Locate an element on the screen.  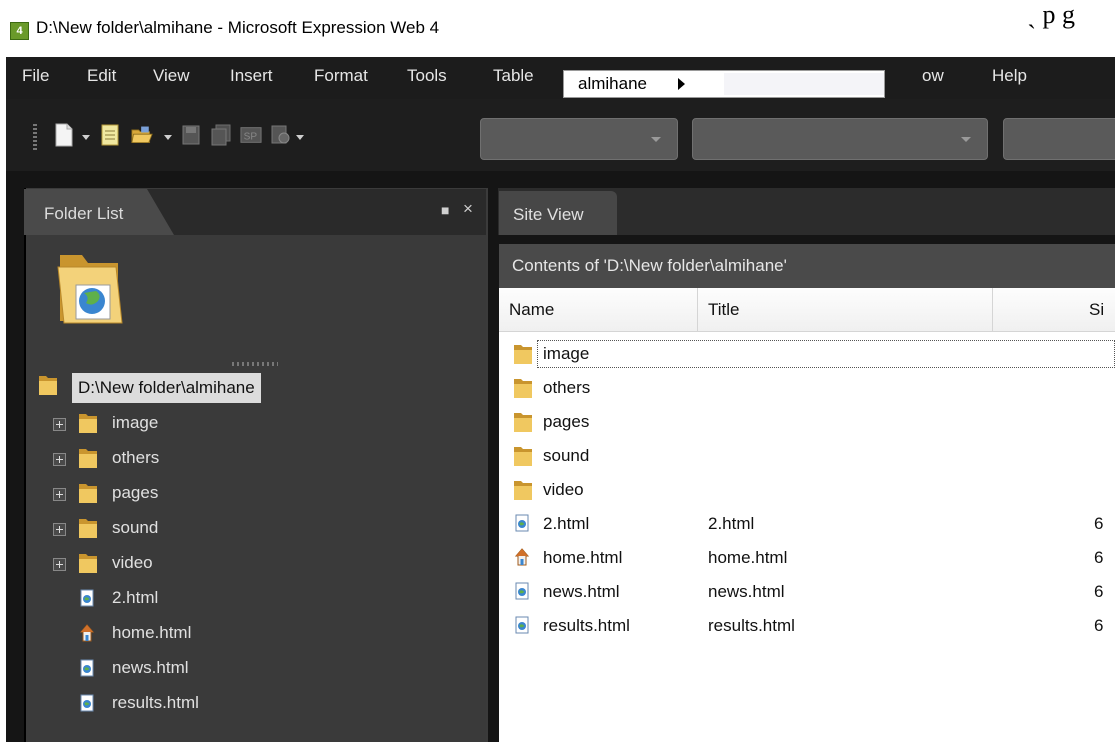
list-item: video is located at coordinates (812, 490).